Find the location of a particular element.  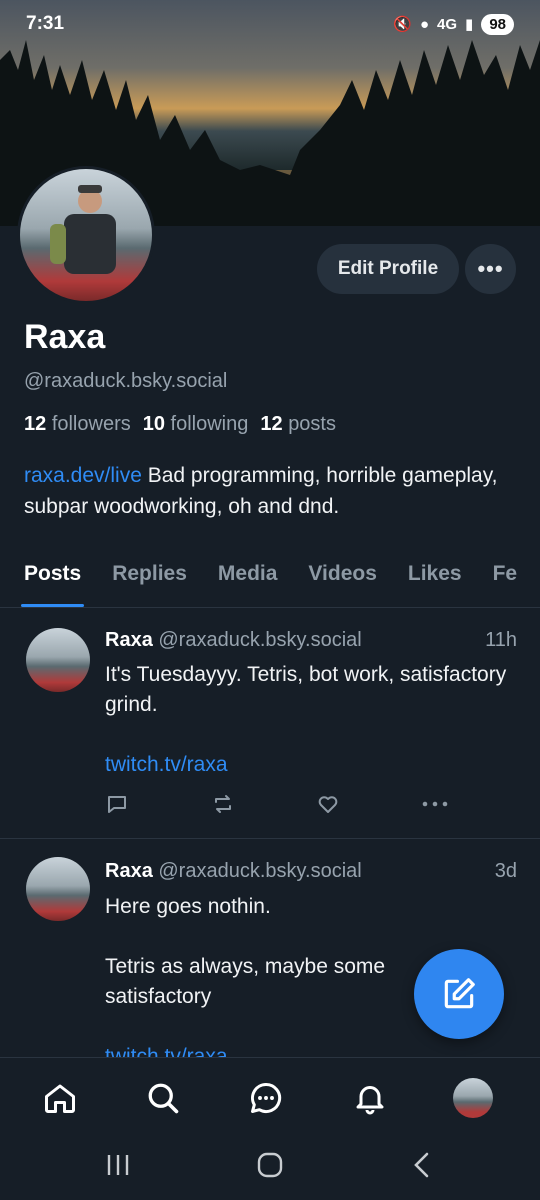

avatar-photo is located at coordinates (83, 229).